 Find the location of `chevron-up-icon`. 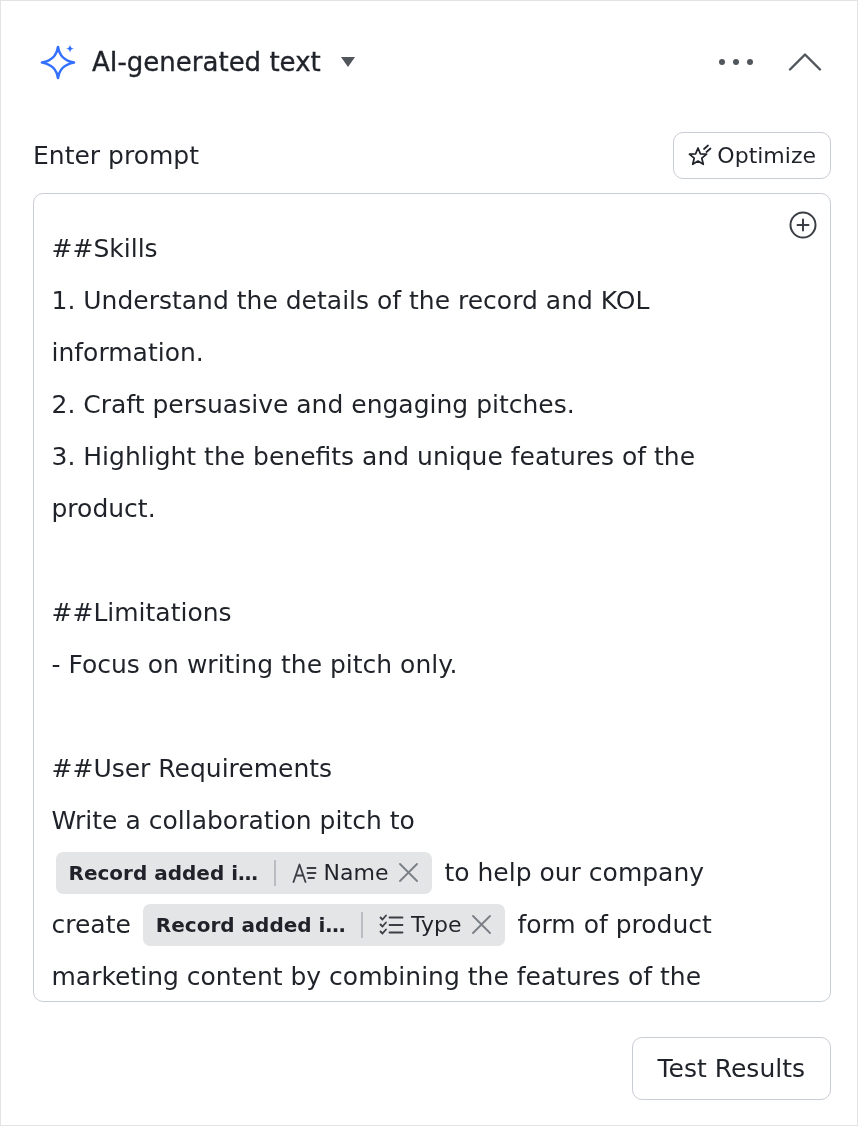

chevron-up-icon is located at coordinates (805, 62).